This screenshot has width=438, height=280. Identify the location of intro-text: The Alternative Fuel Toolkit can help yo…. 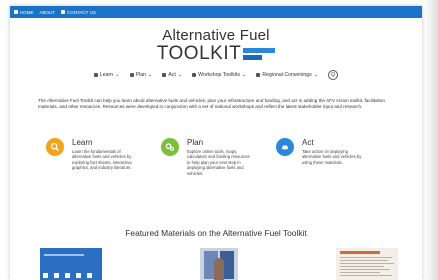
(211, 103).